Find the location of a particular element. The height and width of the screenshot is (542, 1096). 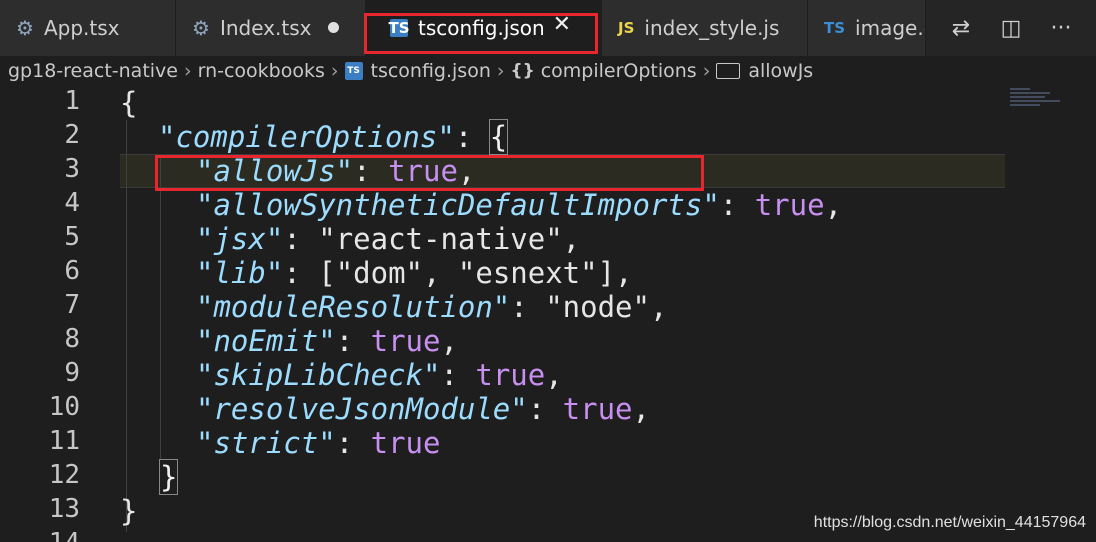

compare-changes-icon: ⇄ is located at coordinates (961, 28).